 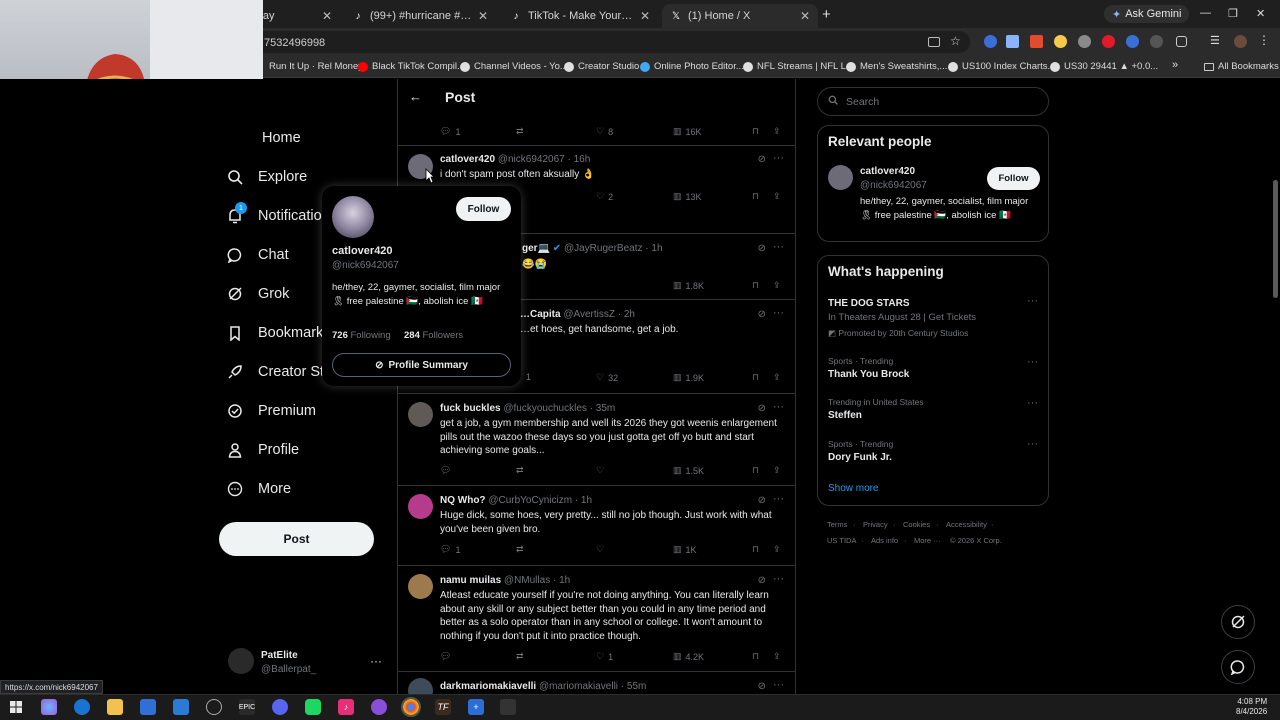 I want to click on tweet-time: · 16h, so click(x=578, y=159).